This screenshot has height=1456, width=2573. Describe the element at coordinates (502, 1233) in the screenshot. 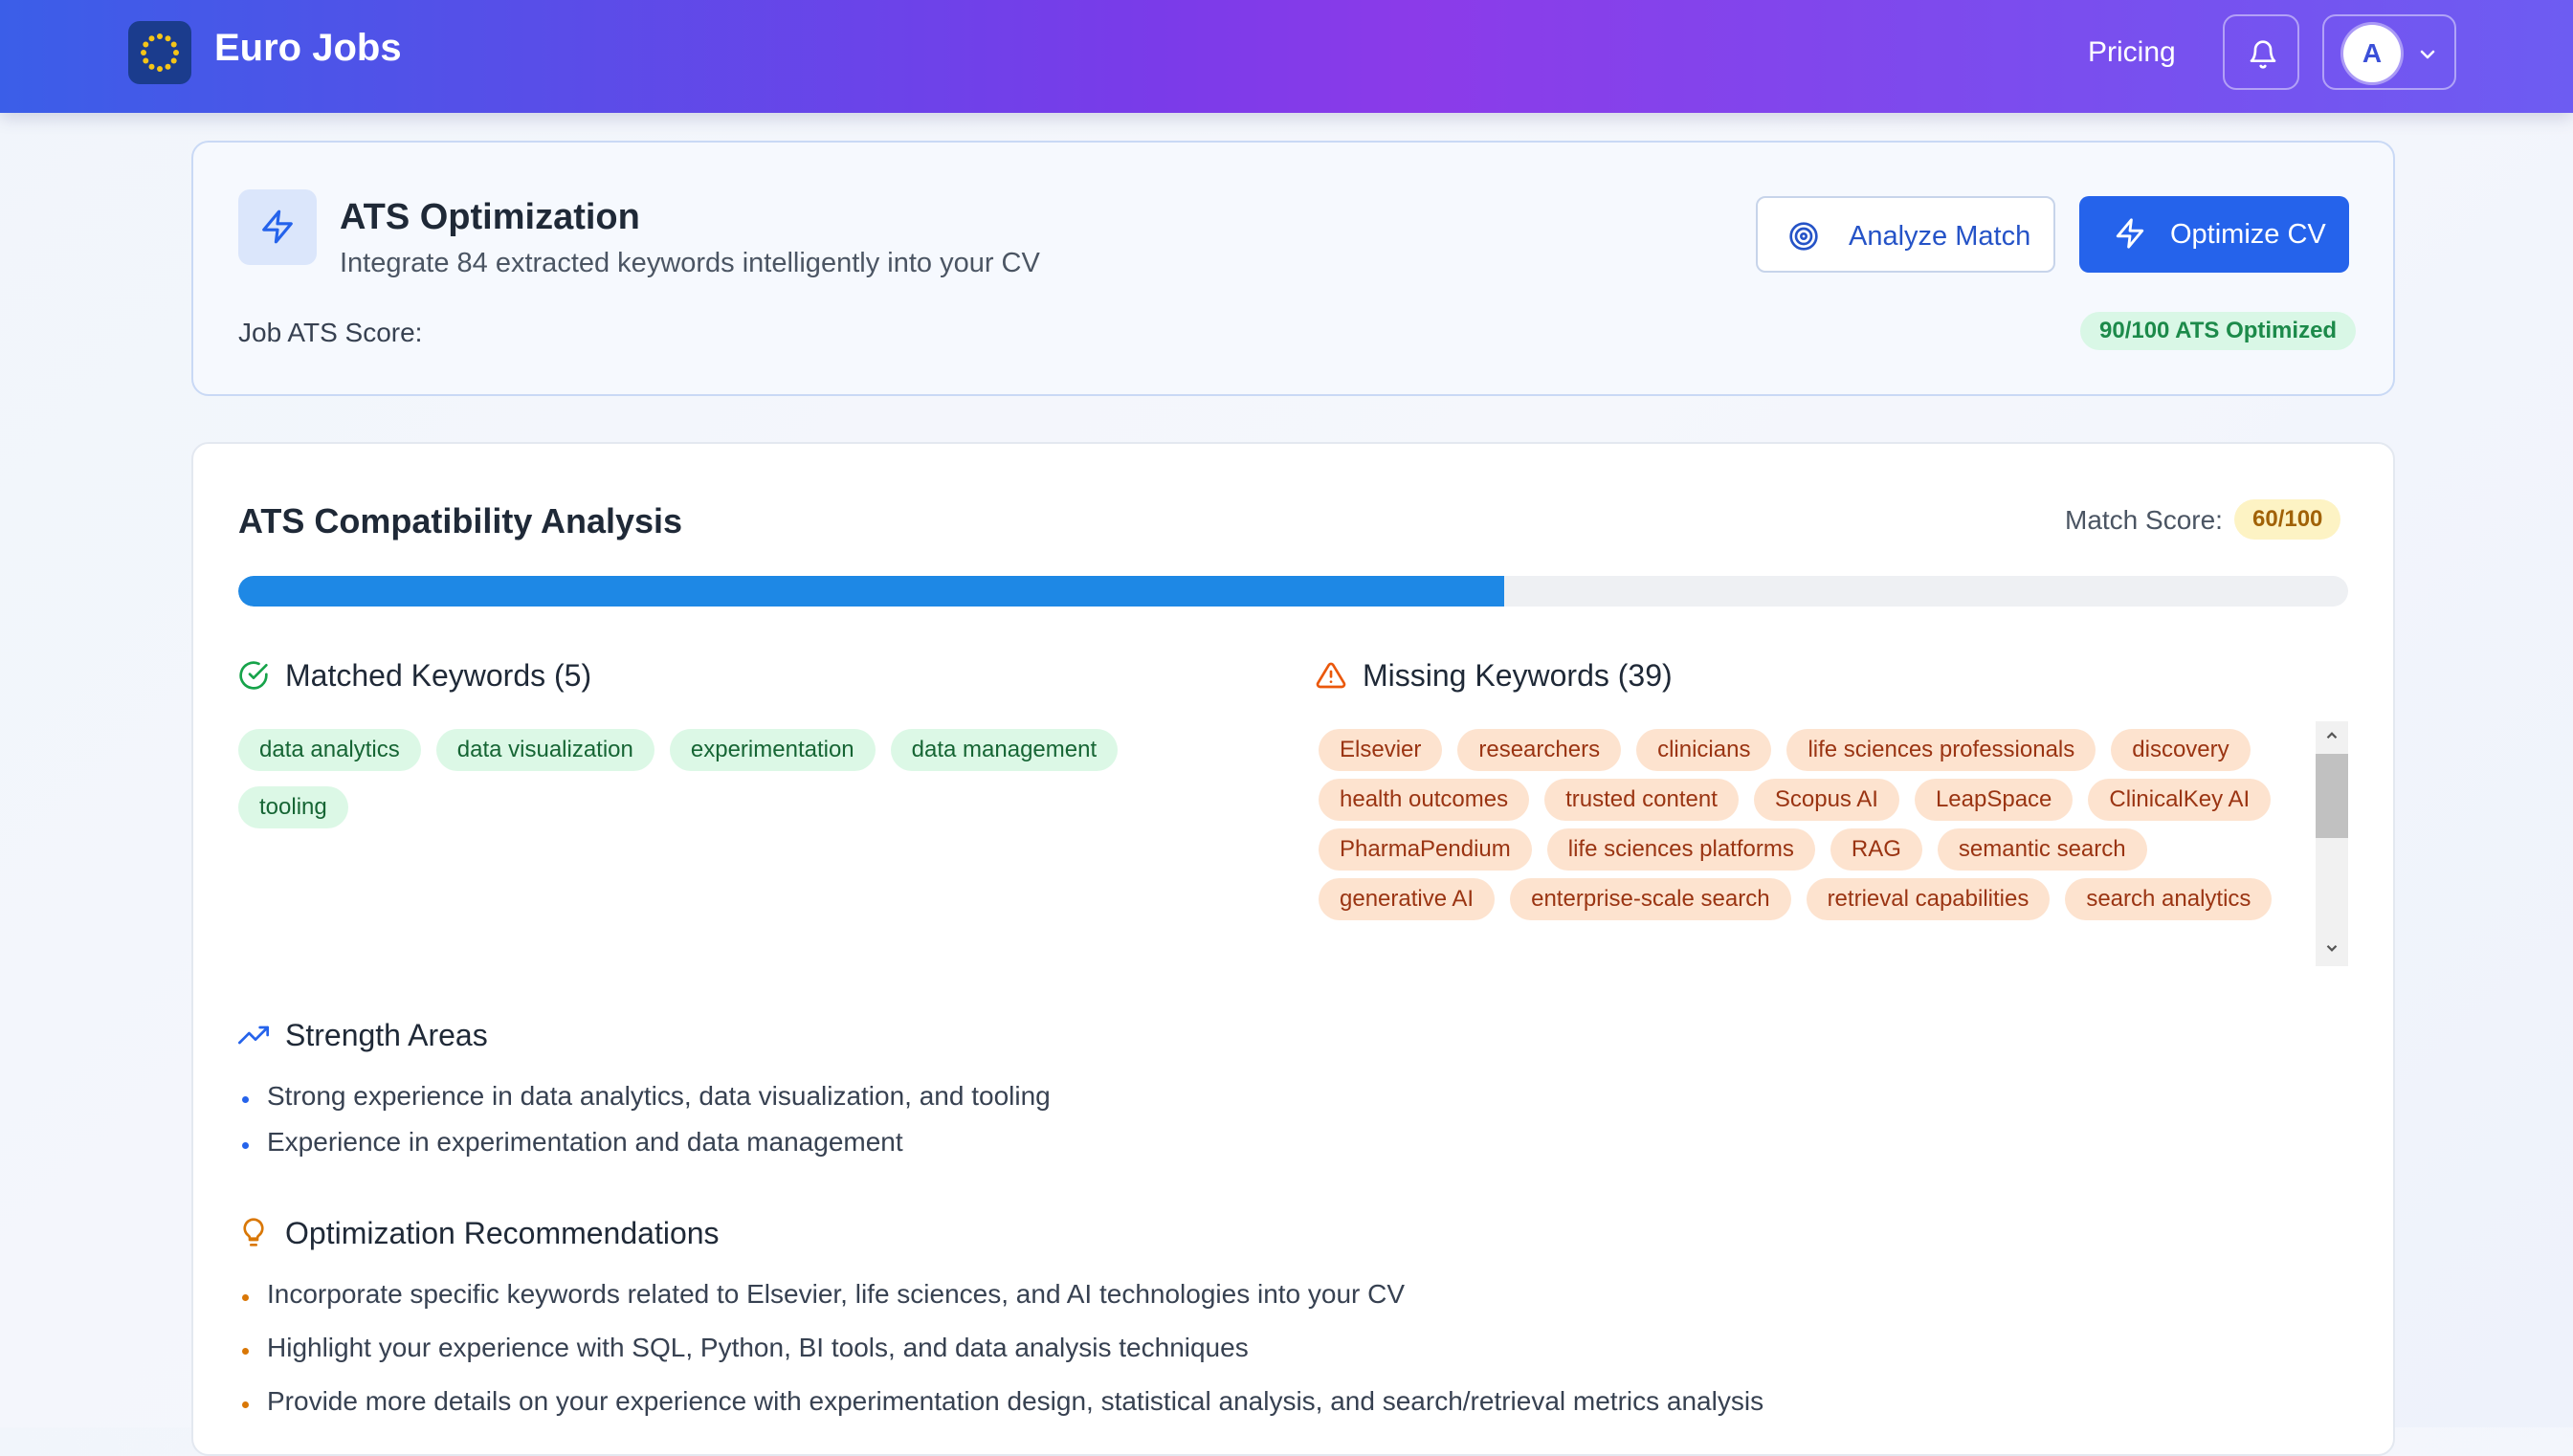

I see `recommendations-heading: Optimization Recommendations` at that location.